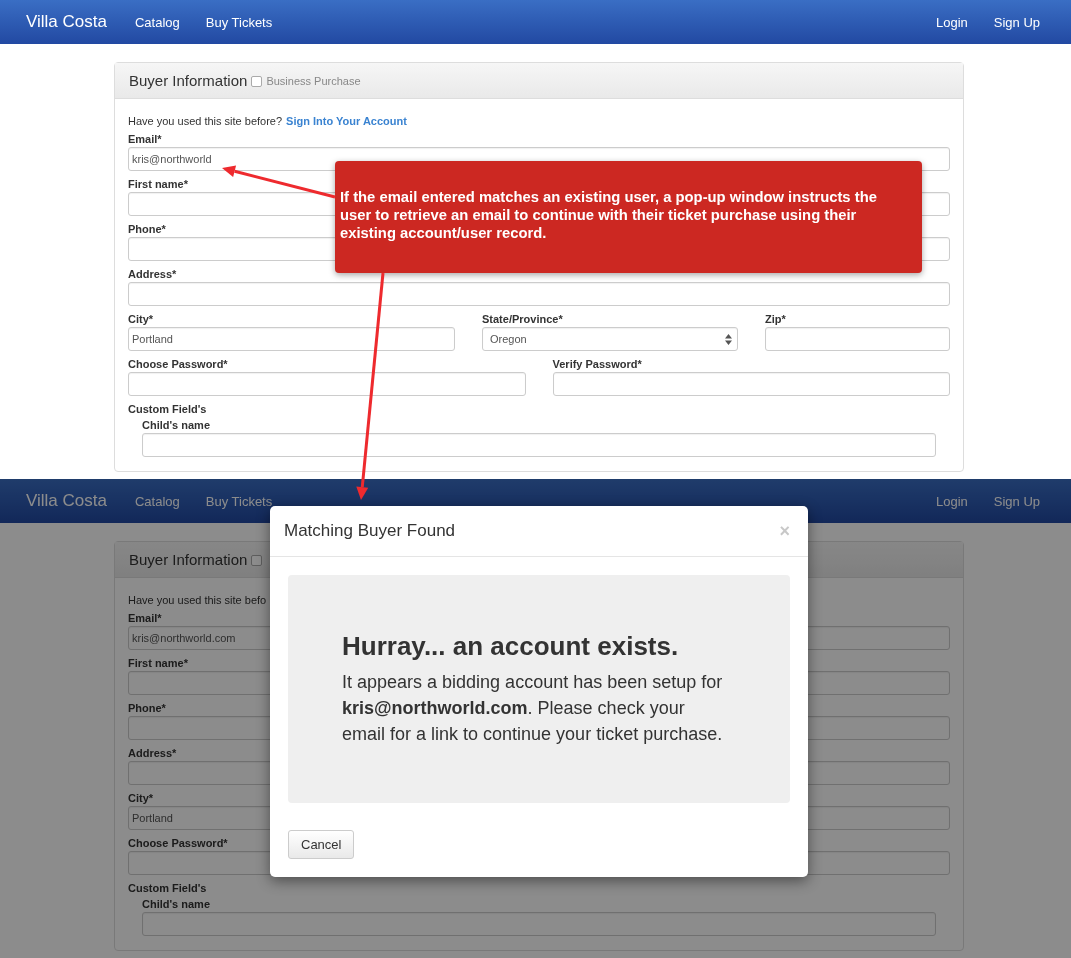  I want to click on select-field: Oregon, so click(610, 339).